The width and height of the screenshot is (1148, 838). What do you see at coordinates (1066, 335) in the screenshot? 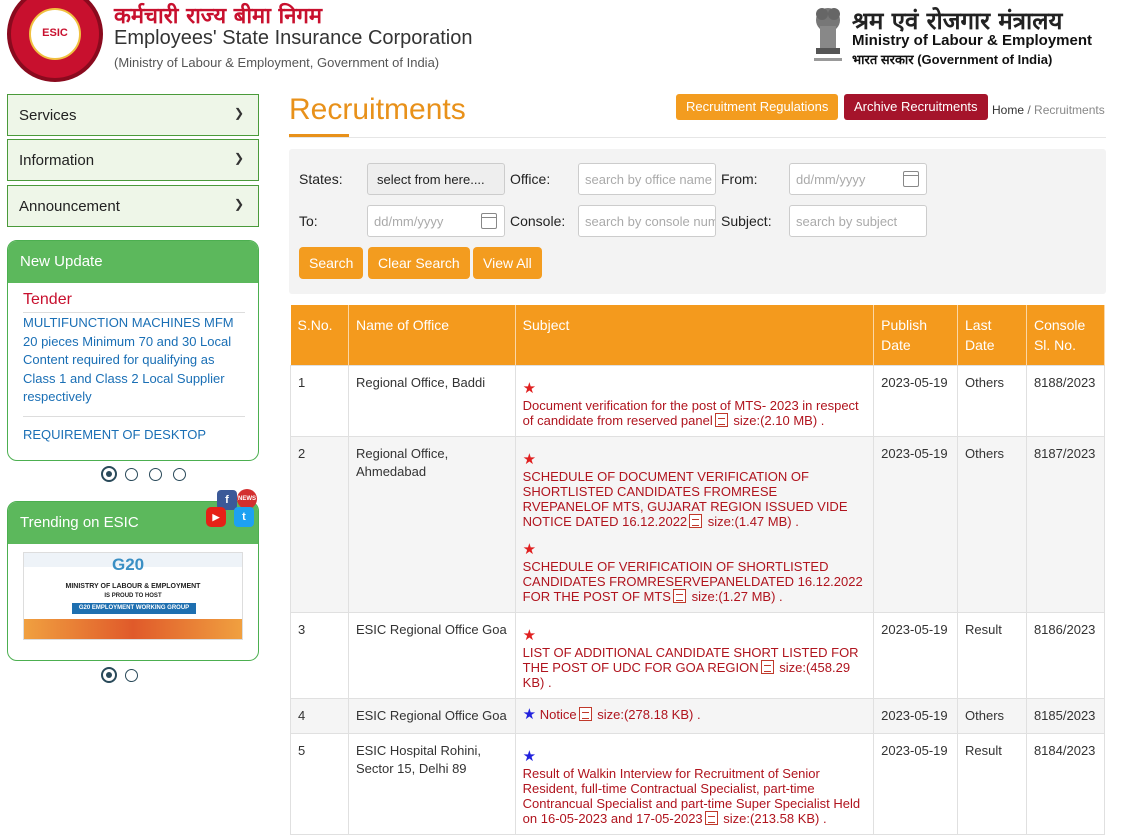
I see `col-header-console: Console Sl. No.` at bounding box center [1066, 335].